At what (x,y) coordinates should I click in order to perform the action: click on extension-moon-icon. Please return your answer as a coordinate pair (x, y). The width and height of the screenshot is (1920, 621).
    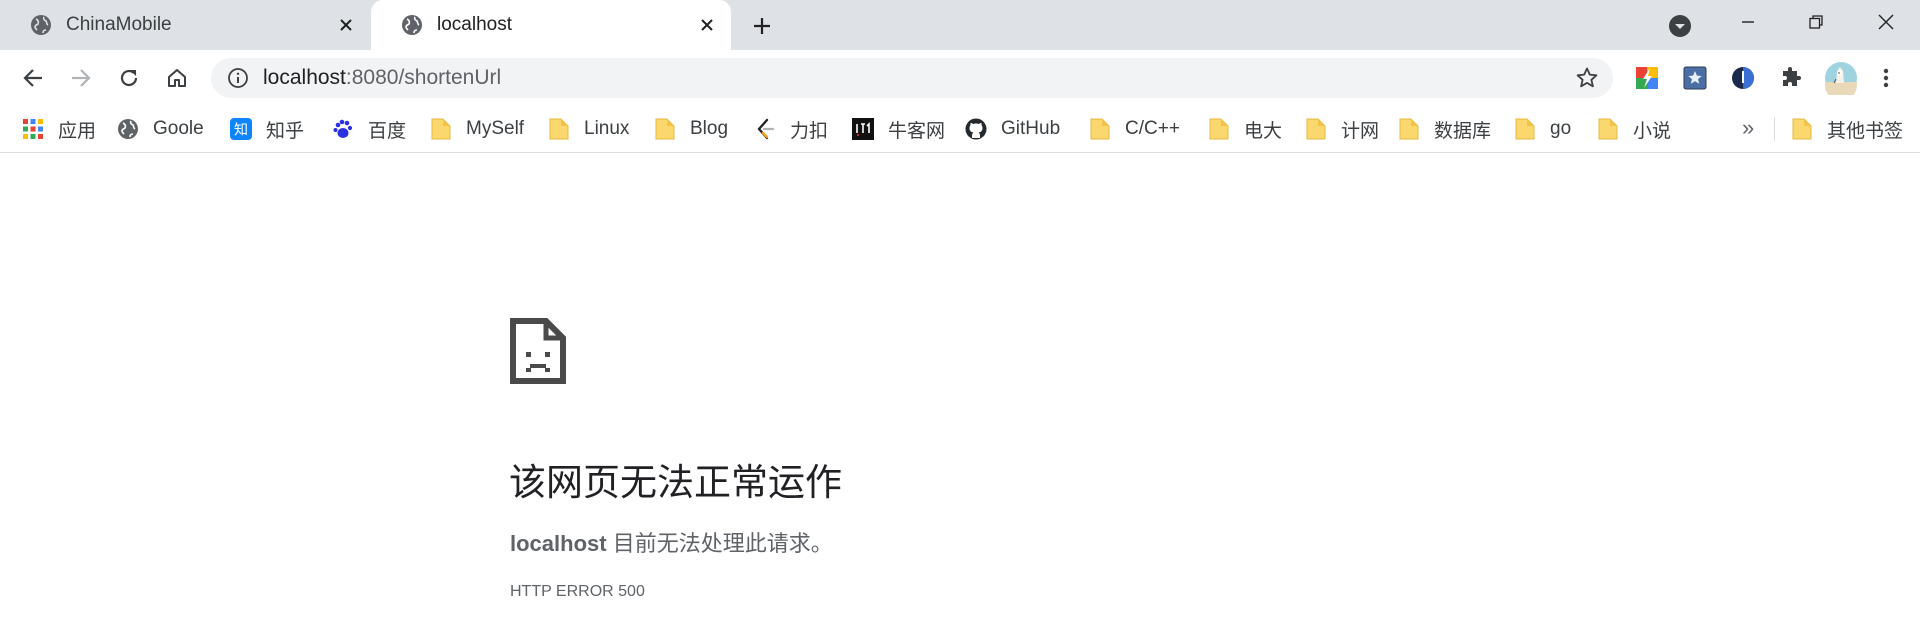
    Looking at the image, I should click on (1743, 78).